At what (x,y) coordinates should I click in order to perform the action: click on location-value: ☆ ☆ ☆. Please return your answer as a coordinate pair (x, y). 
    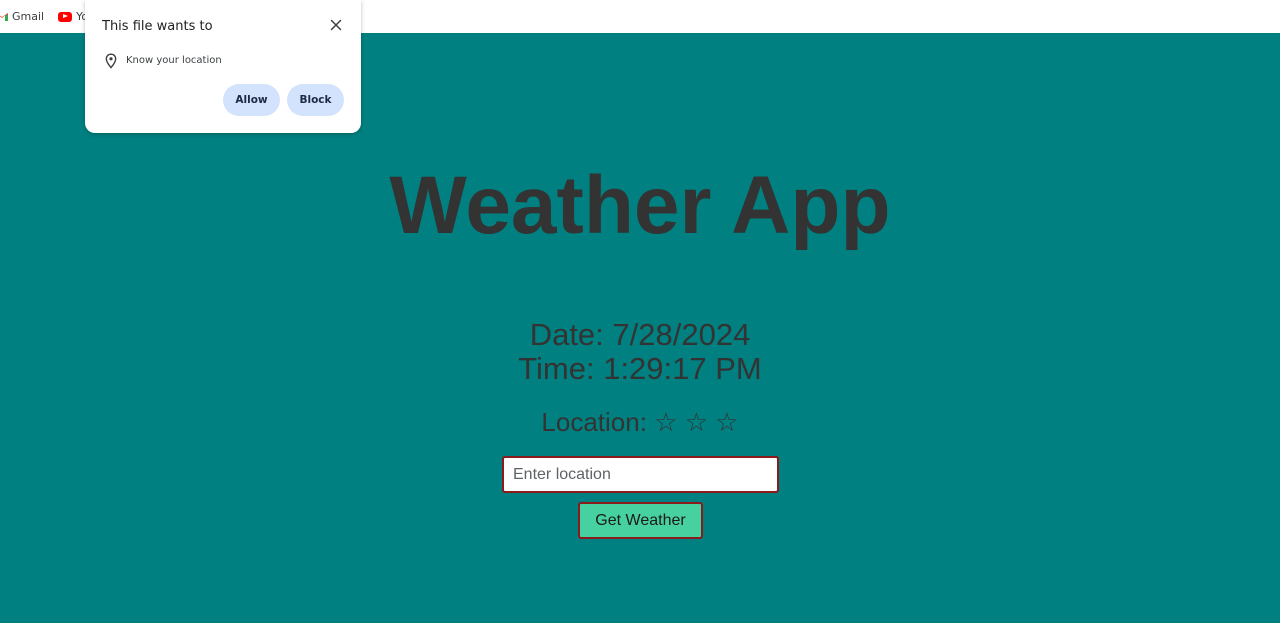
    Looking at the image, I should click on (696, 422).